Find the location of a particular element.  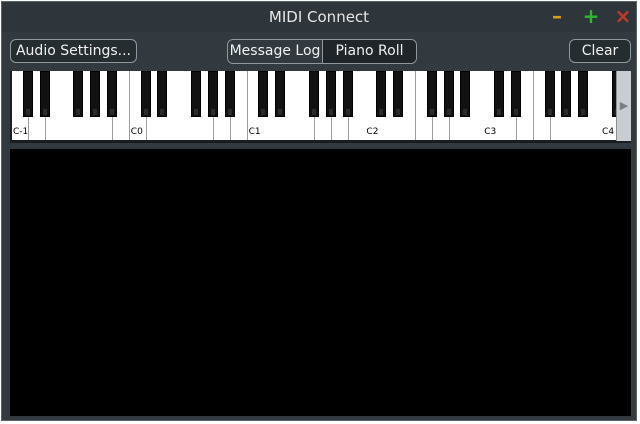

black-key-asharp0 is located at coordinates (229, 94).